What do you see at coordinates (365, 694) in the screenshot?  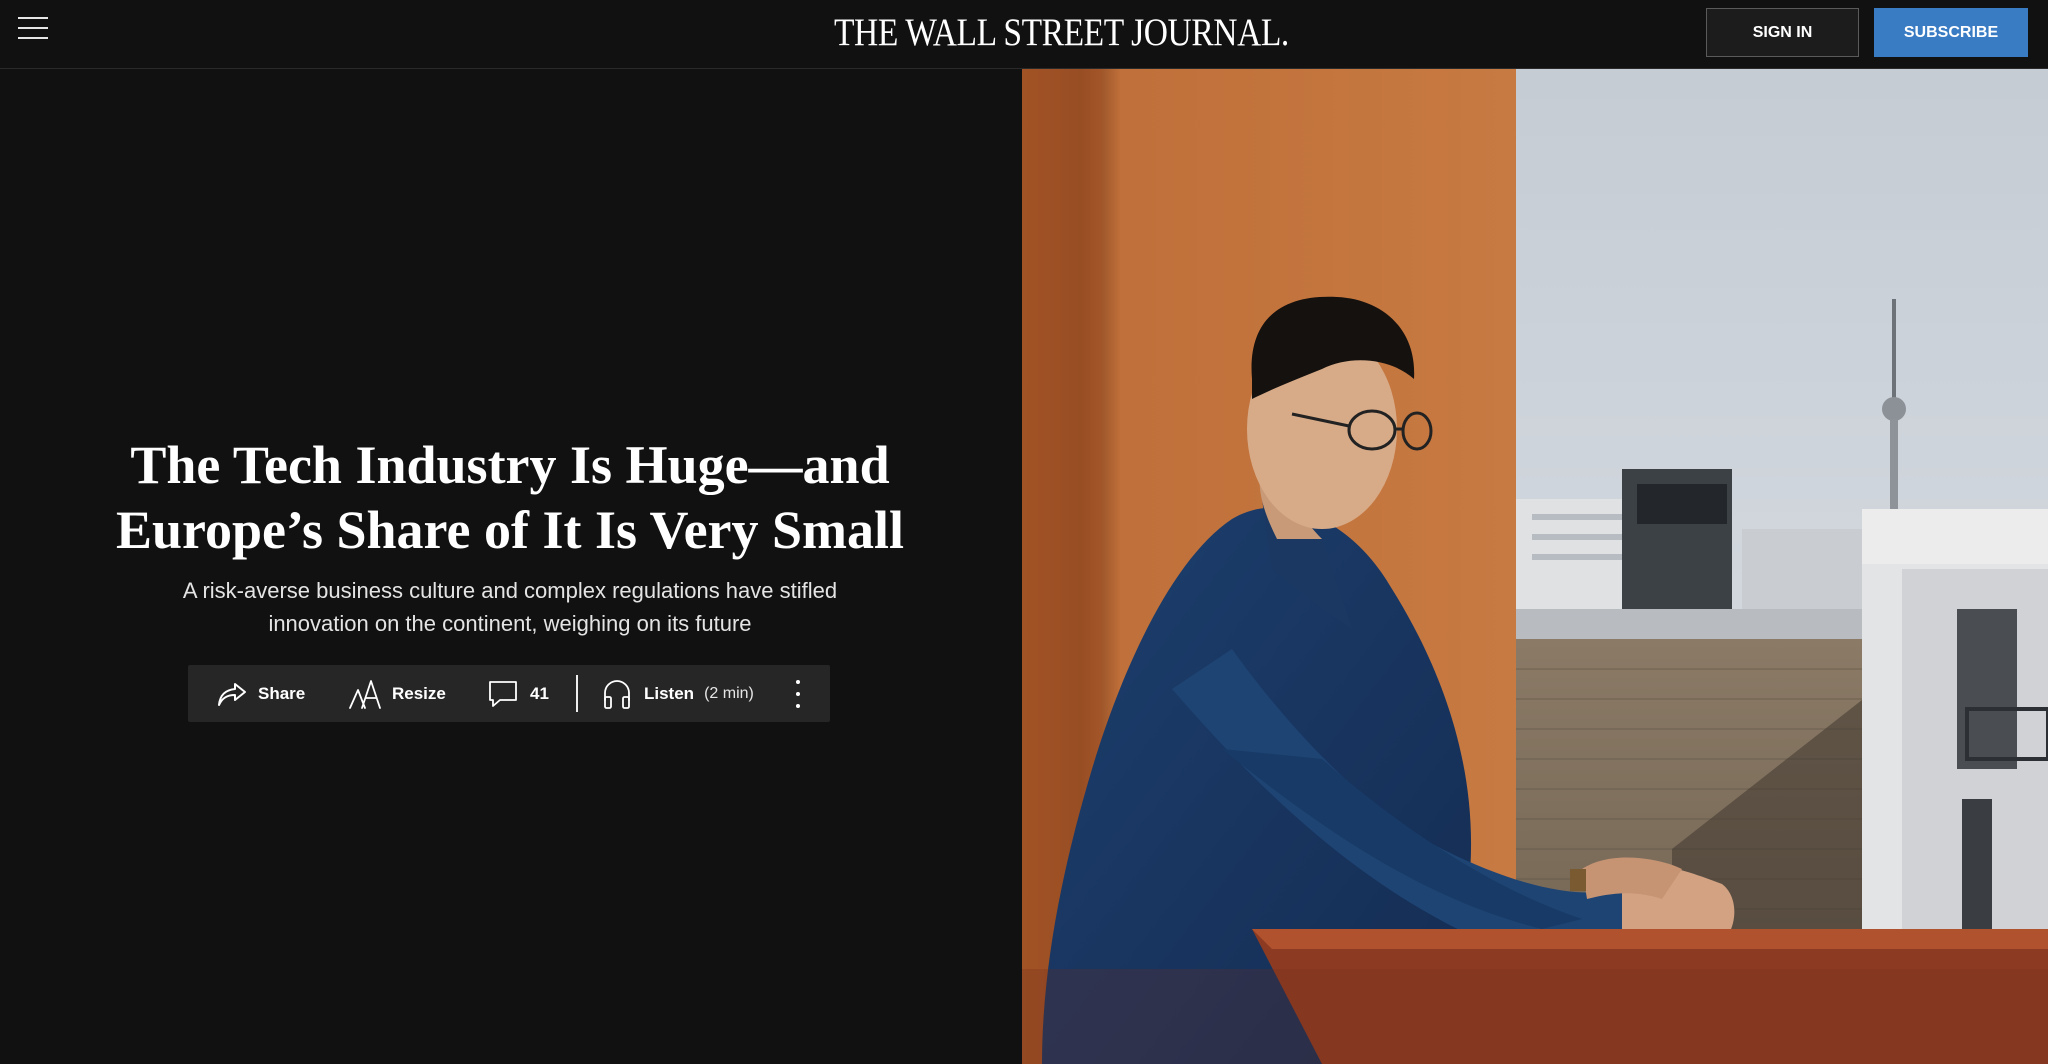 I see `resize-icon` at bounding box center [365, 694].